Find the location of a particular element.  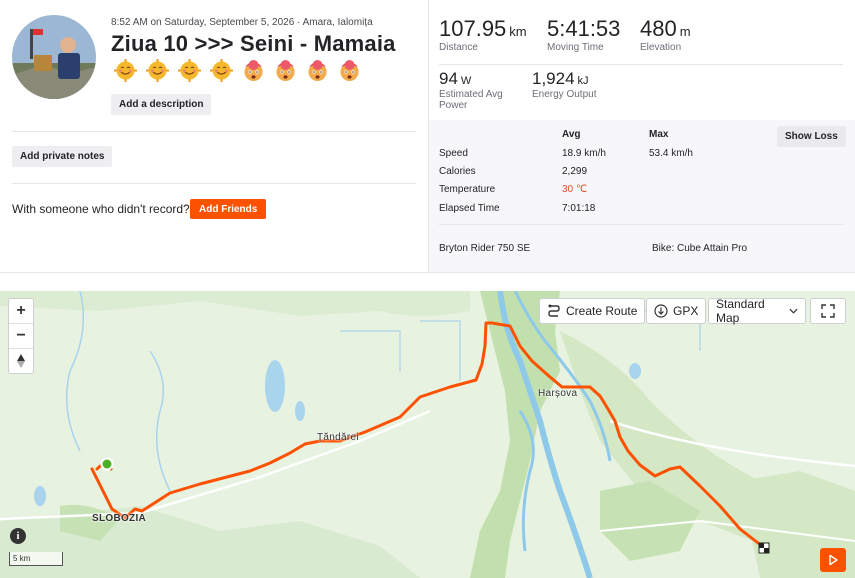

create-route-button: Create Route is located at coordinates (592, 311).